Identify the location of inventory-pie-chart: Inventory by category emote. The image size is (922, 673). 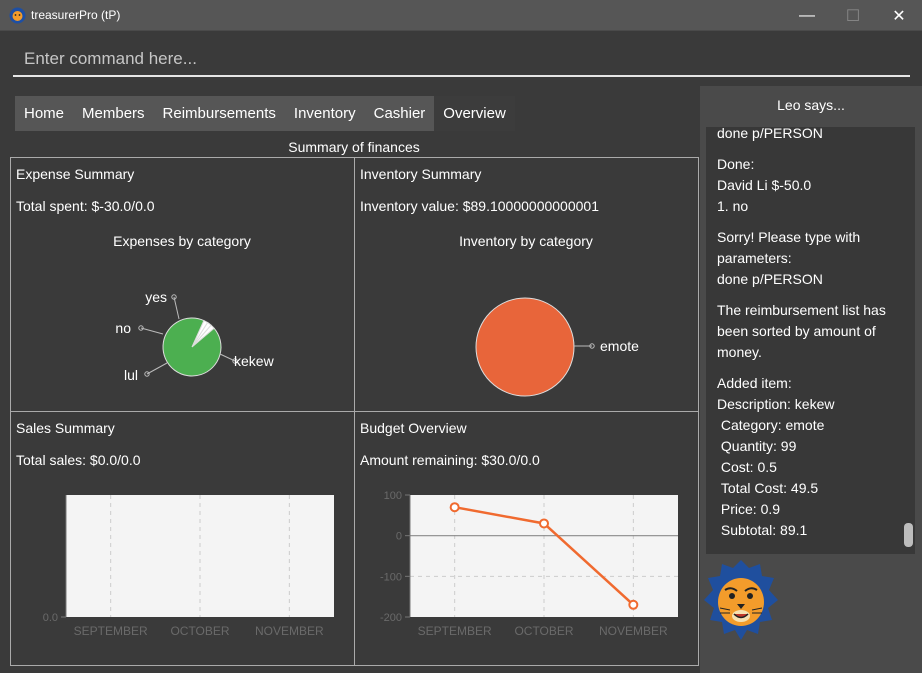
(549, 315).